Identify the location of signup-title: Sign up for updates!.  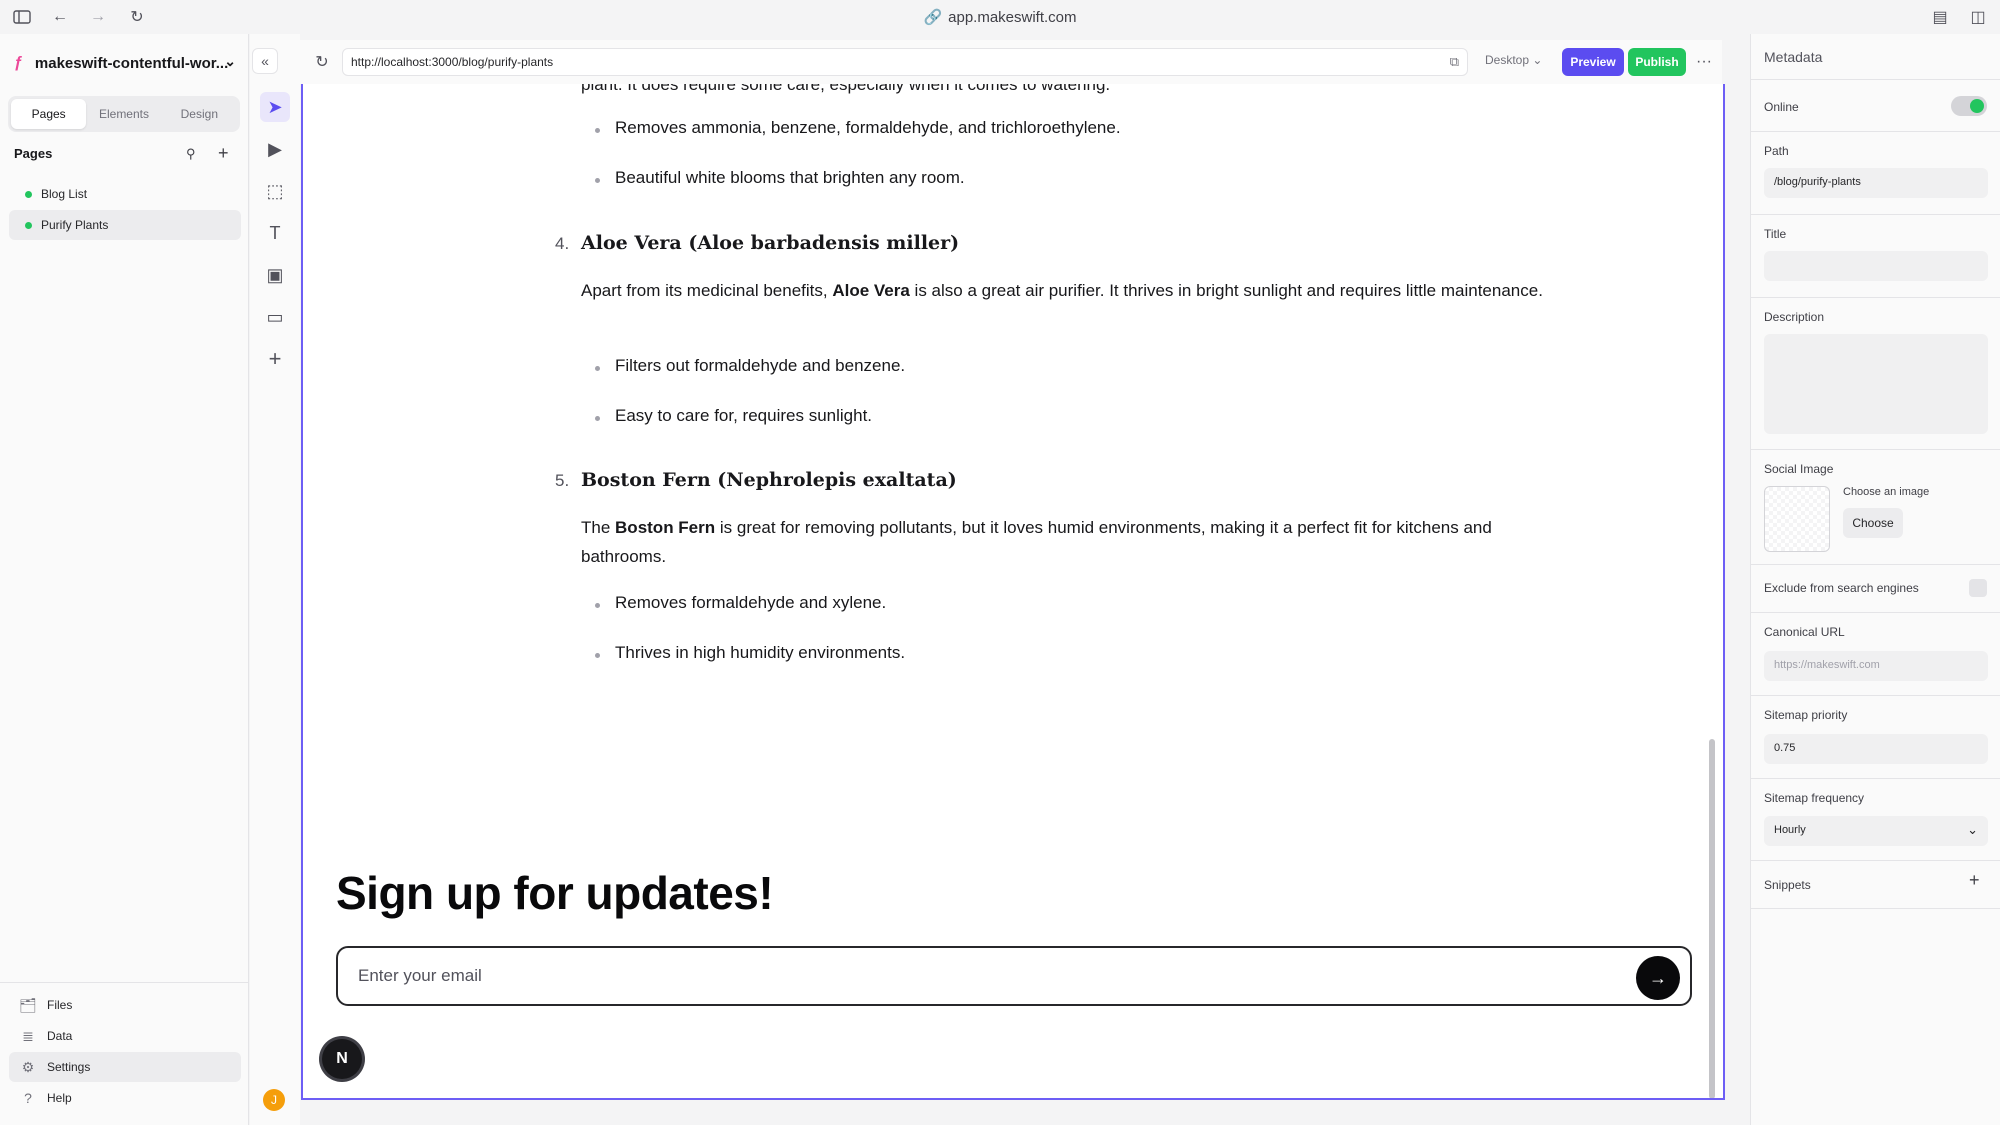
(555, 893).